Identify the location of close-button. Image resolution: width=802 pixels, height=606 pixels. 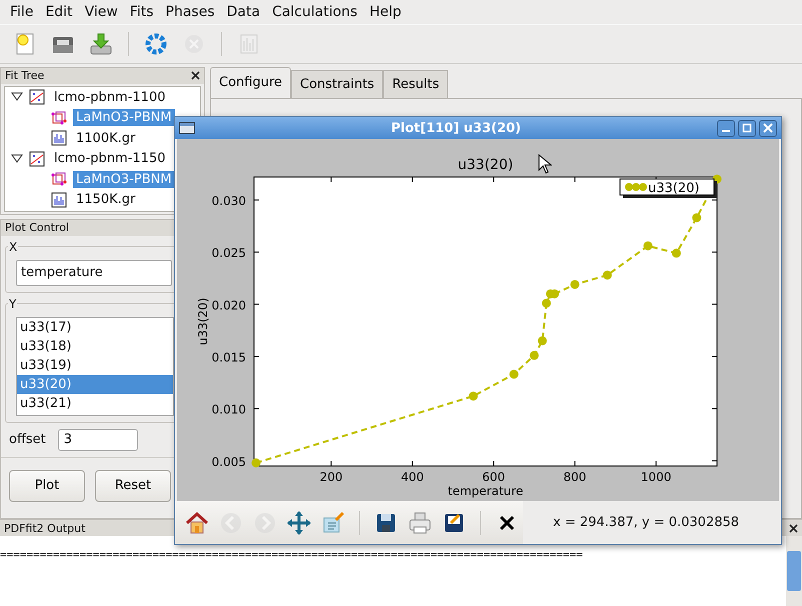
(768, 128).